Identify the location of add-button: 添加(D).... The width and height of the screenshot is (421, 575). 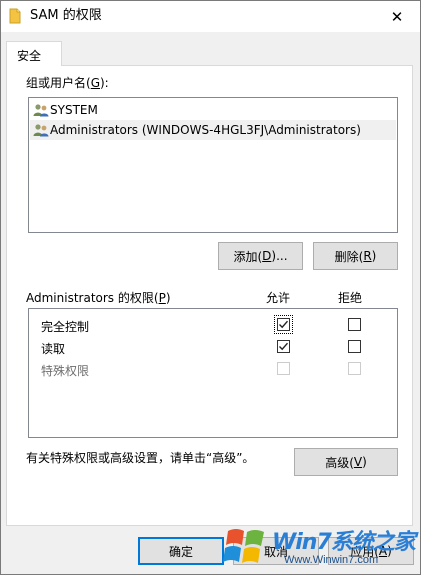
(260, 256).